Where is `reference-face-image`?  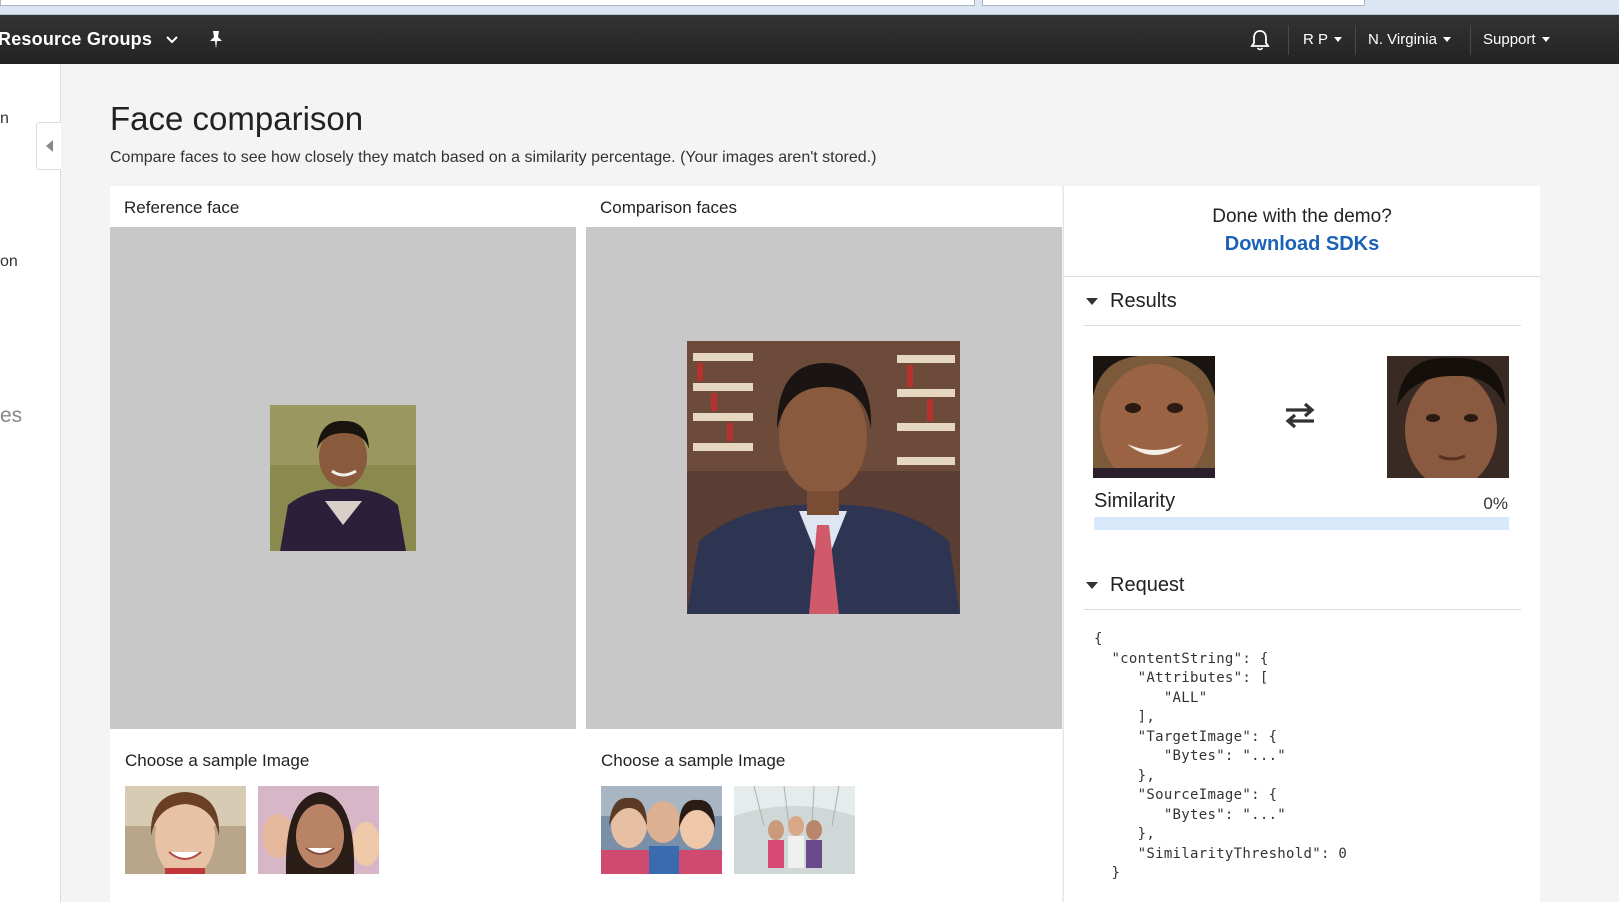 reference-face-image is located at coordinates (343, 478).